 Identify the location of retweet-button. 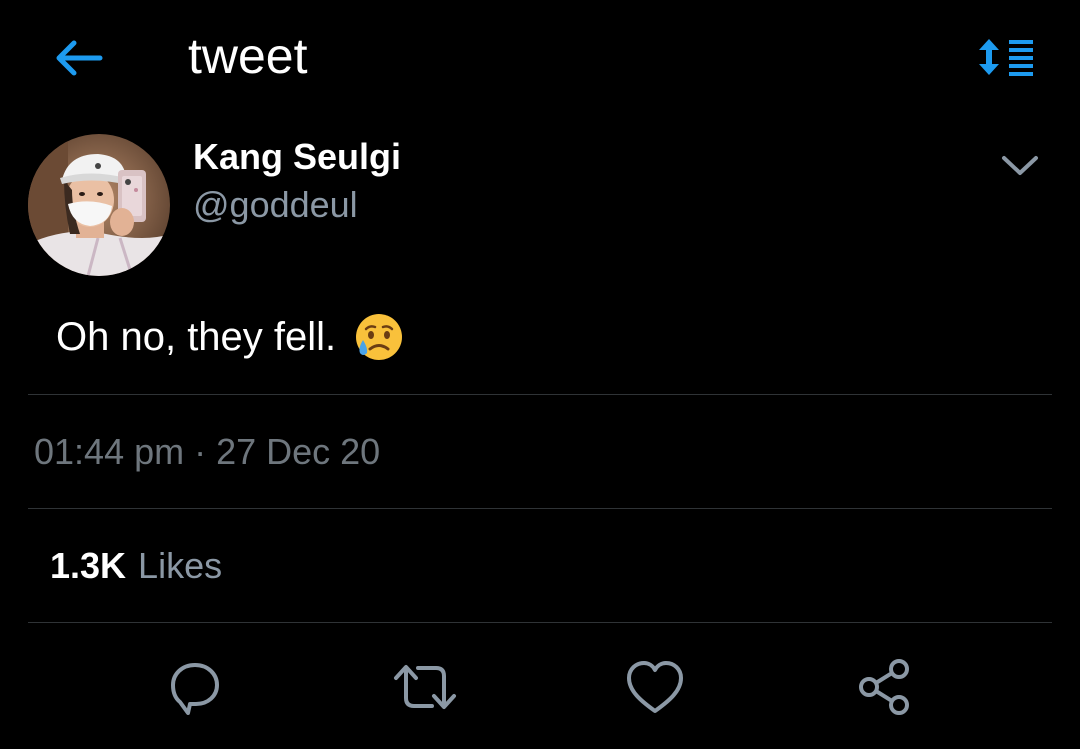
(425, 687).